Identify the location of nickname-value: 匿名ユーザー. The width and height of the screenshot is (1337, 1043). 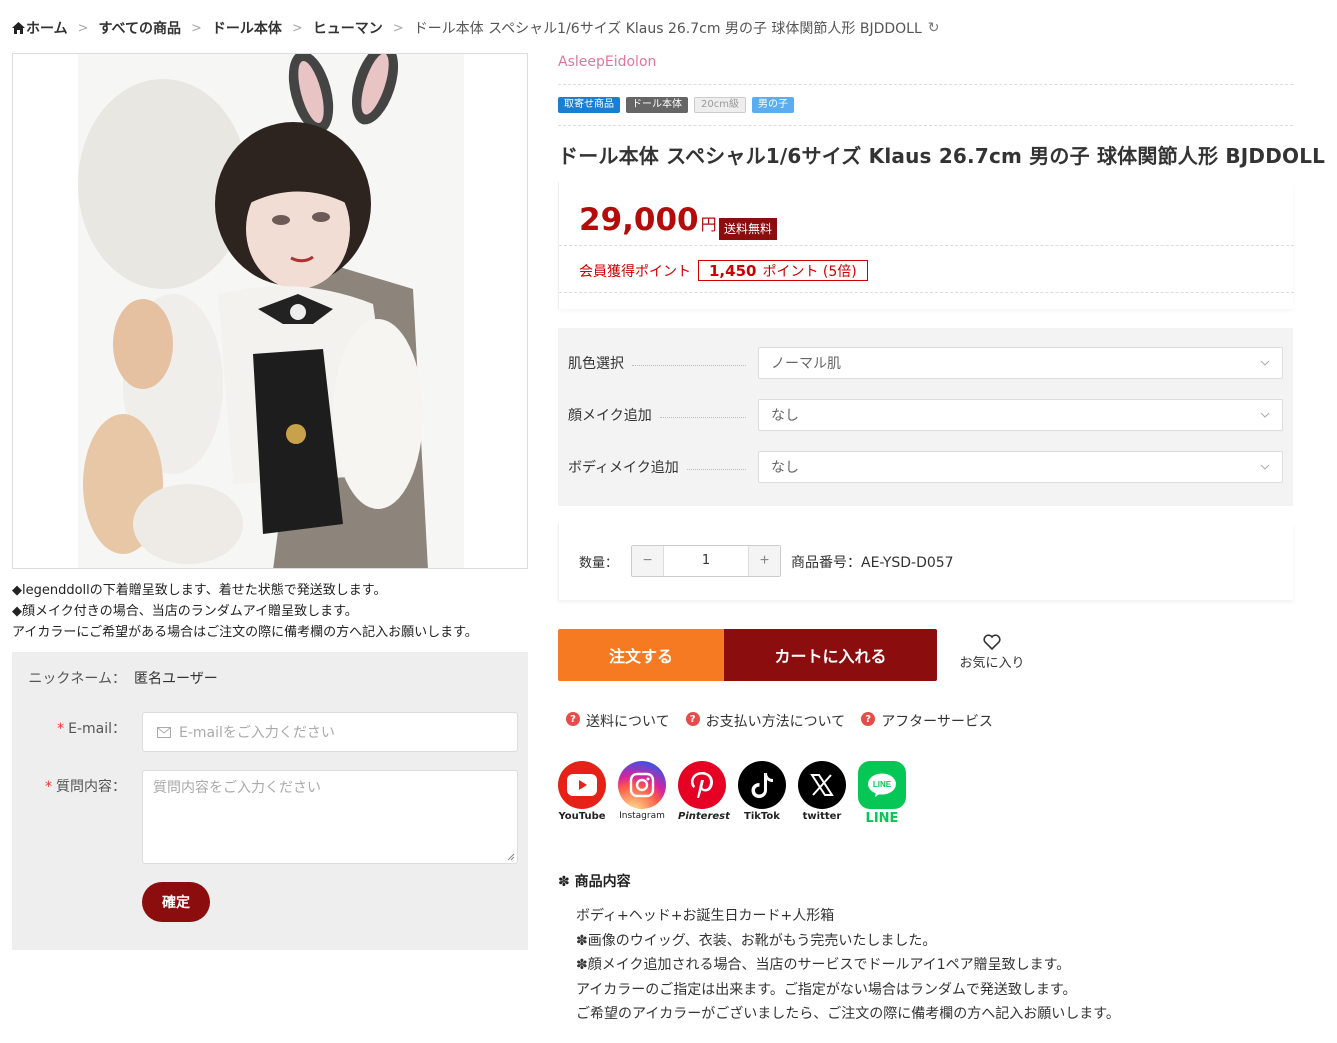
(176, 679).